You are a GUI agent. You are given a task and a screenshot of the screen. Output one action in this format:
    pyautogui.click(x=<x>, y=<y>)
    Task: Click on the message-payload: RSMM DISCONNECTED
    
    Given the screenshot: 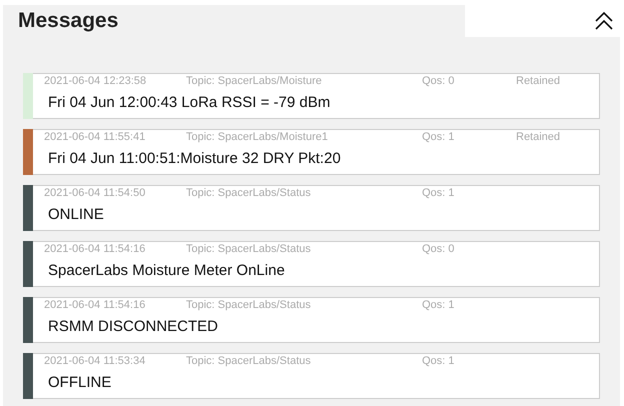 What is the action you would take?
    pyautogui.click(x=133, y=326)
    